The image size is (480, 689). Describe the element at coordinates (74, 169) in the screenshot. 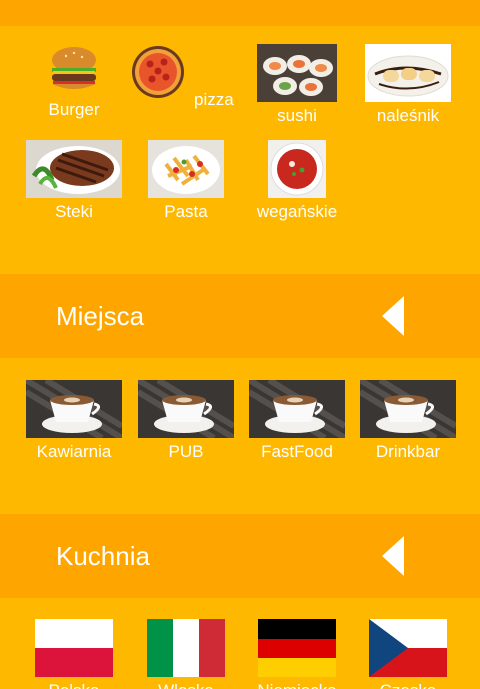

I see `steak-icon` at that location.